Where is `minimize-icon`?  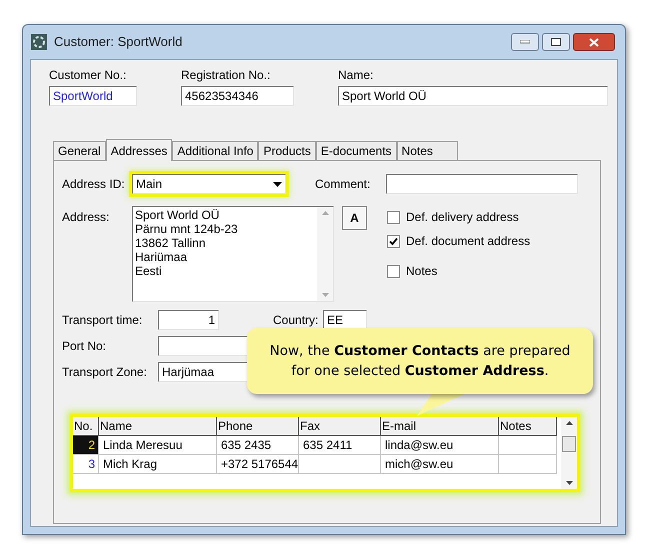
minimize-icon is located at coordinates (525, 42).